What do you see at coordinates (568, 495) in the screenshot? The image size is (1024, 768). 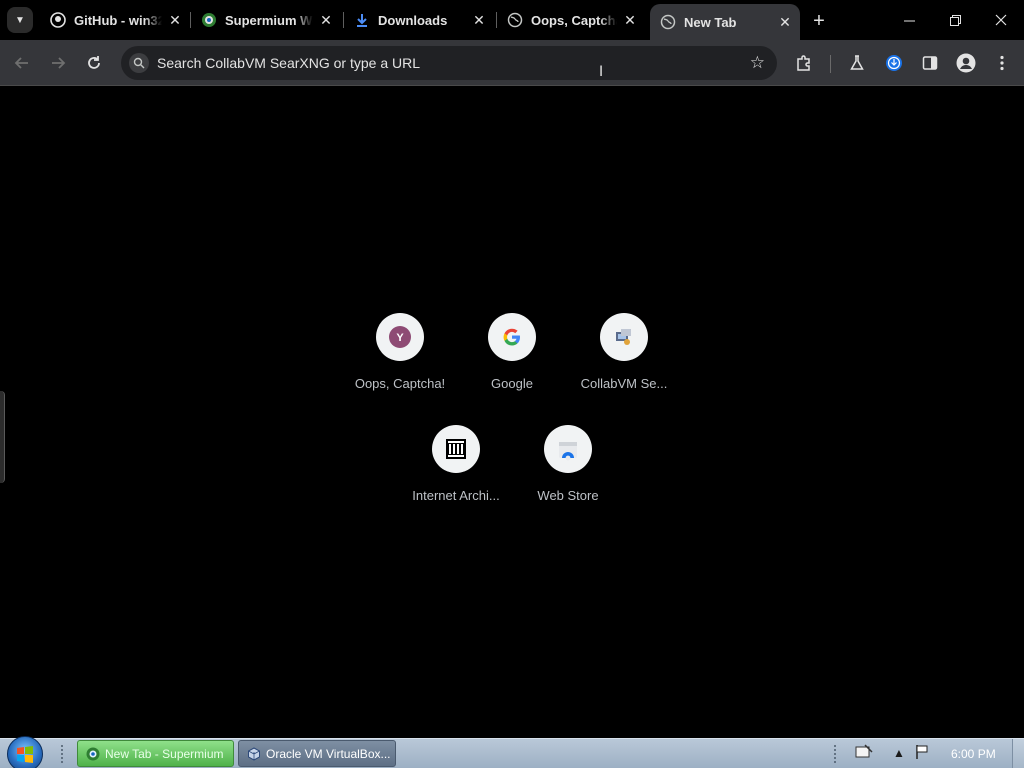 I see `shortcut-label: Web Store` at bounding box center [568, 495].